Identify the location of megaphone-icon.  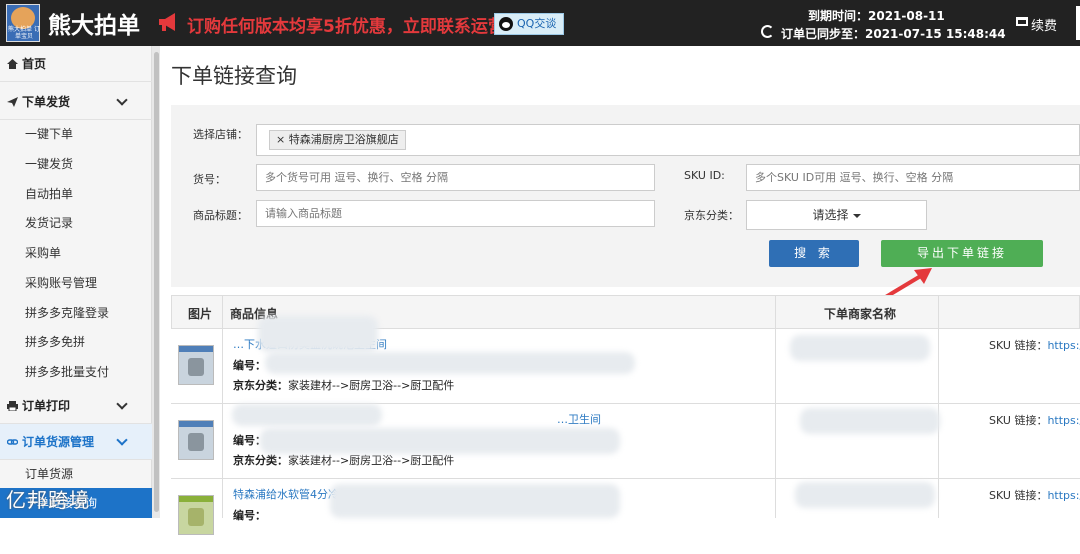
(167, 22).